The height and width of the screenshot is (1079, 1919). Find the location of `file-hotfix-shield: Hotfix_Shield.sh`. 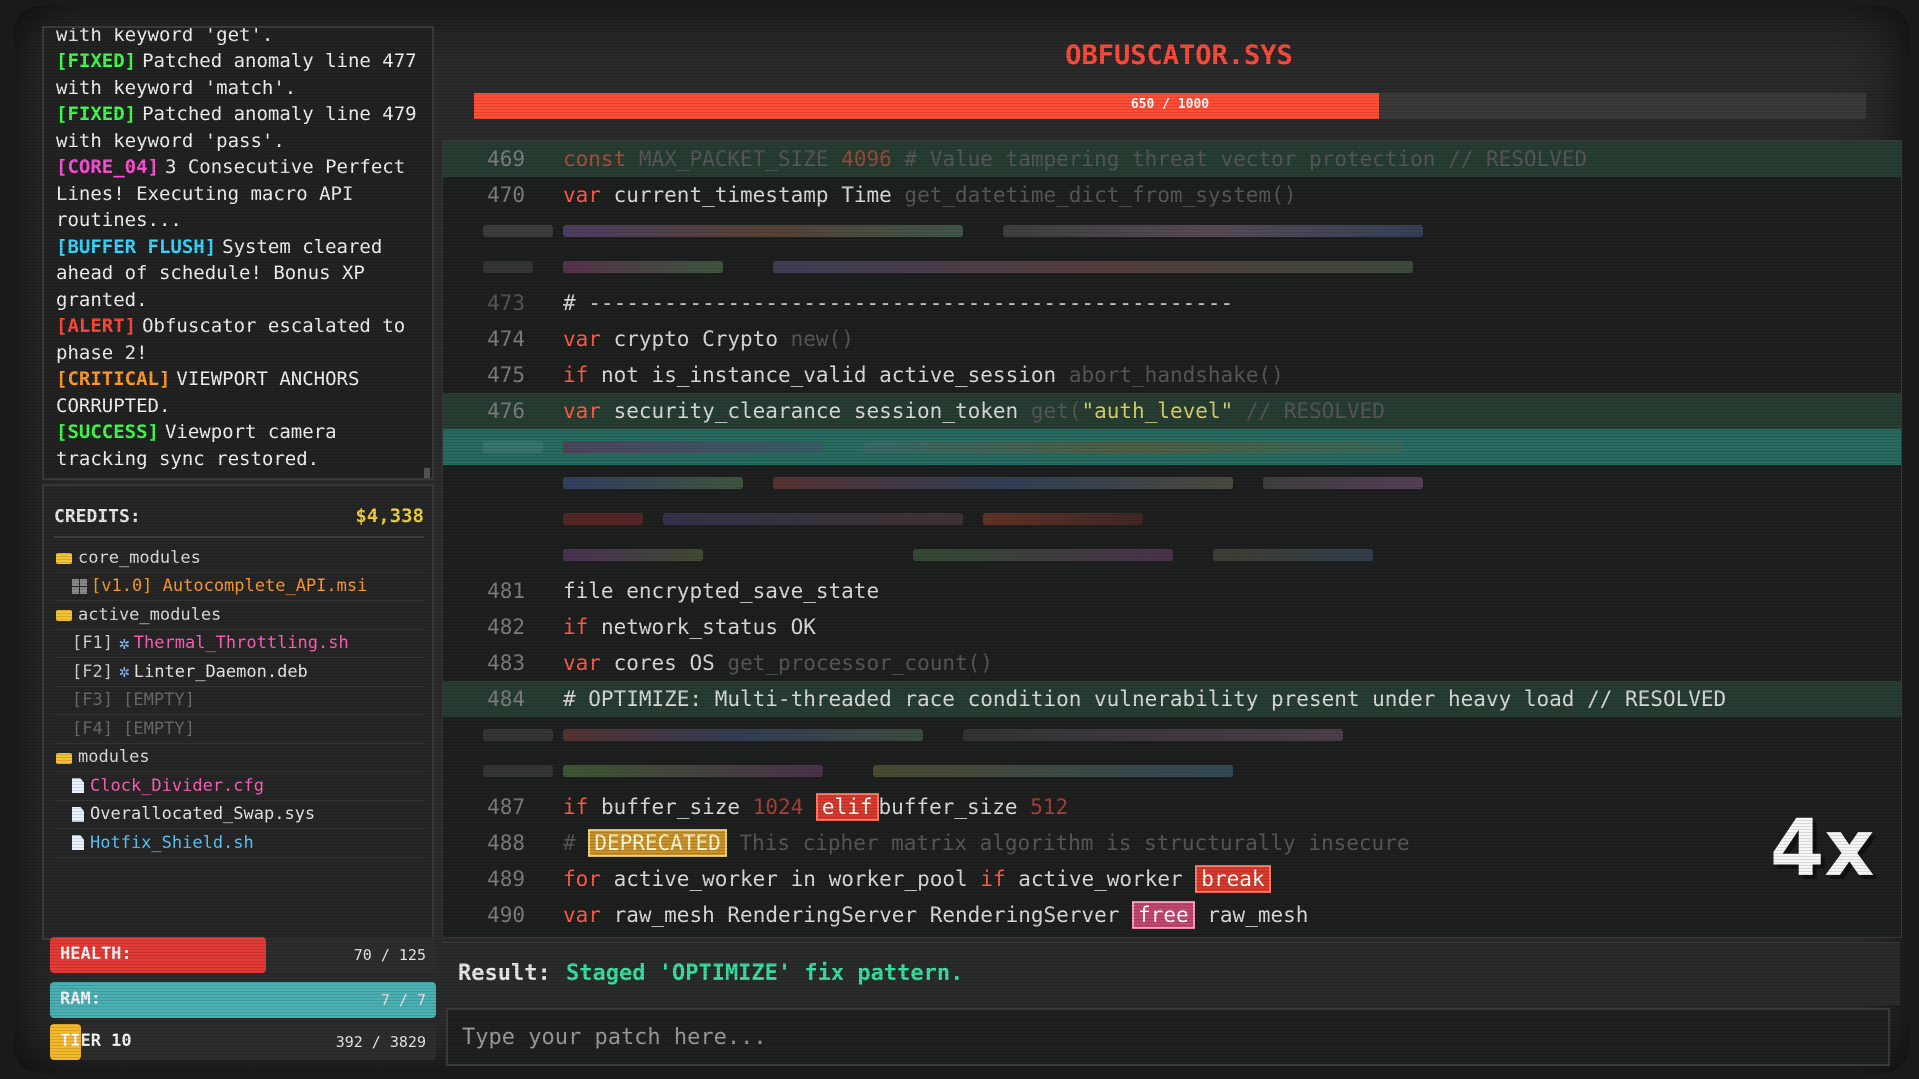

file-hotfix-shield: Hotfix_Shield.sh is located at coordinates (239, 843).